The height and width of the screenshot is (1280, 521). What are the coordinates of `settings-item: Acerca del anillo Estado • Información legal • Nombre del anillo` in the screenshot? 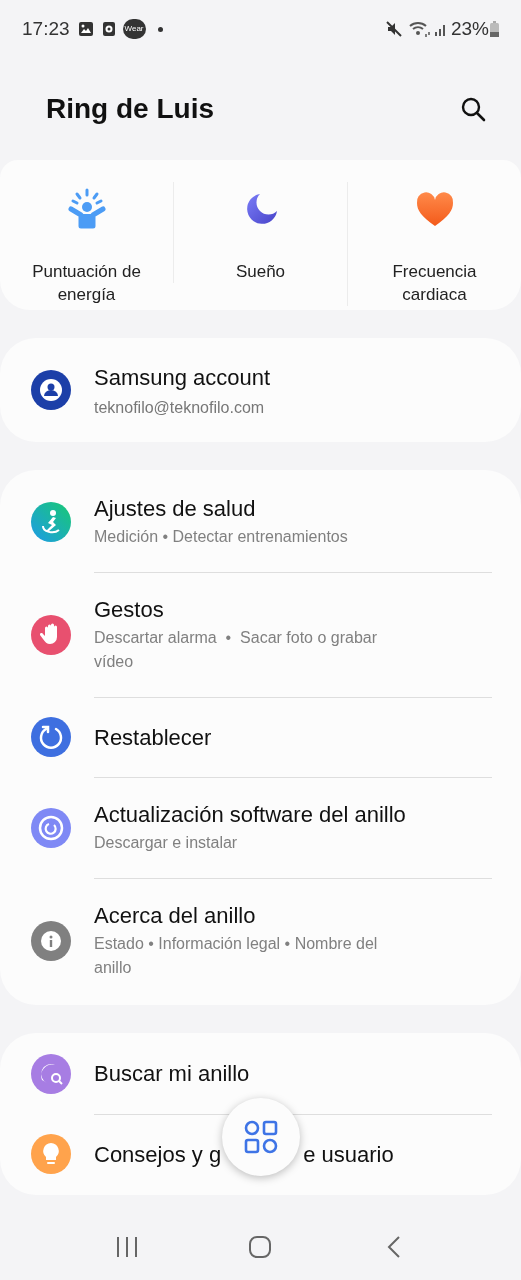 It's located at (260, 940).